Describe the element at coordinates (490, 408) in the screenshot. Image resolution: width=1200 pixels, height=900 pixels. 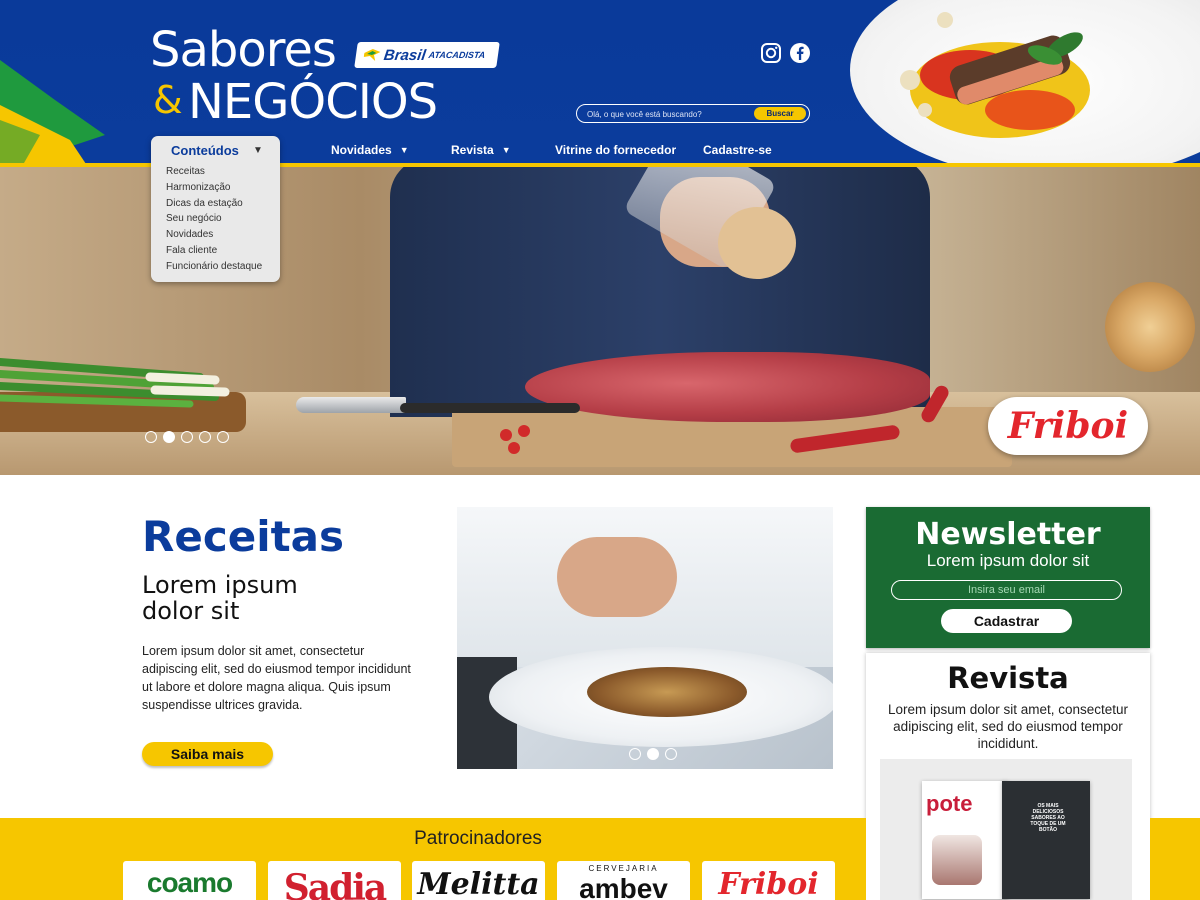
I see `knife-handle` at that location.